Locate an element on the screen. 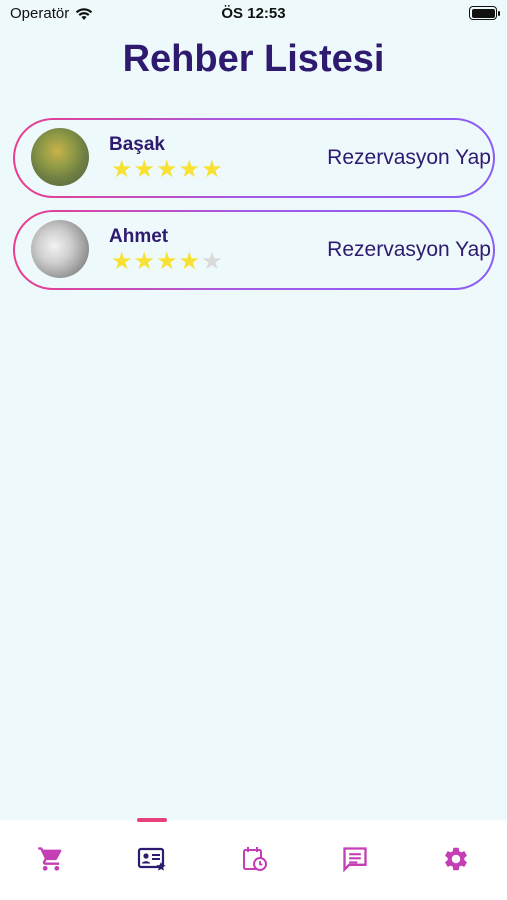 The width and height of the screenshot is (507, 900). calendar-clock-icon is located at coordinates (255, 859).